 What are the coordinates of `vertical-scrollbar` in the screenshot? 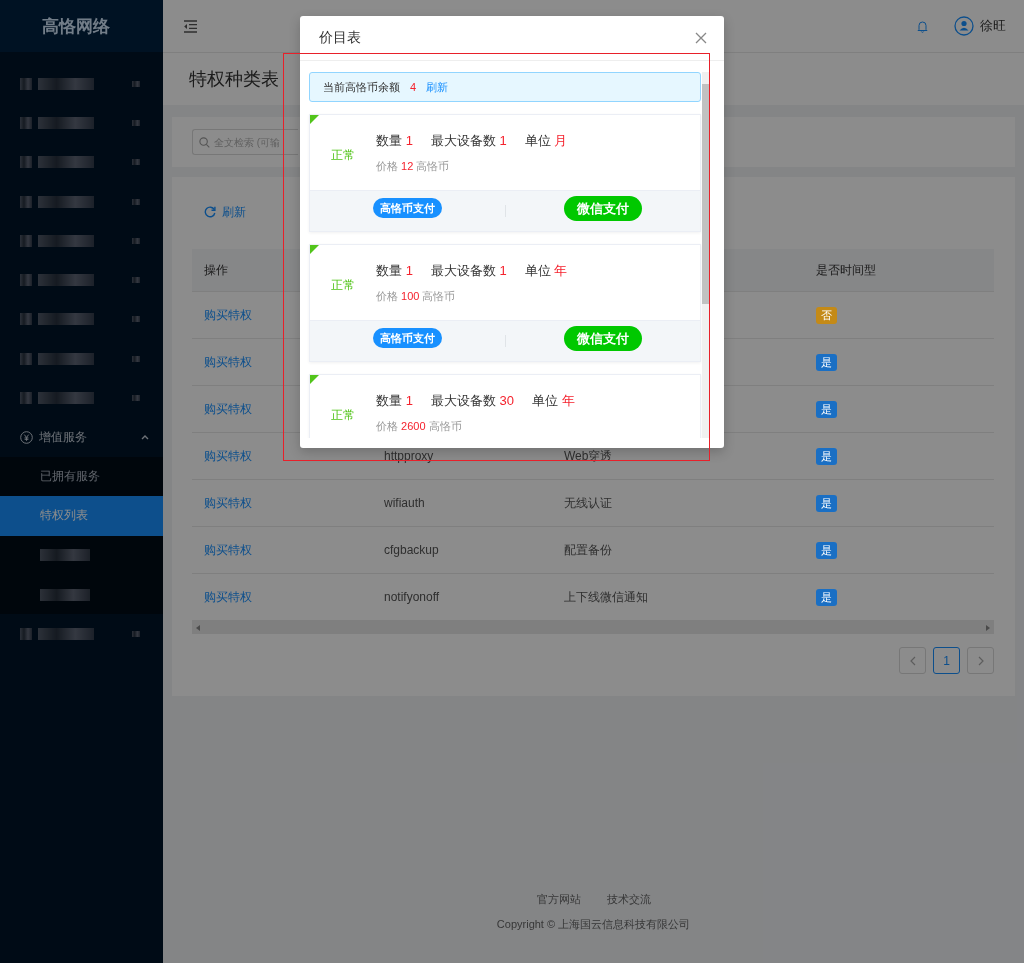 It's located at (706, 255).